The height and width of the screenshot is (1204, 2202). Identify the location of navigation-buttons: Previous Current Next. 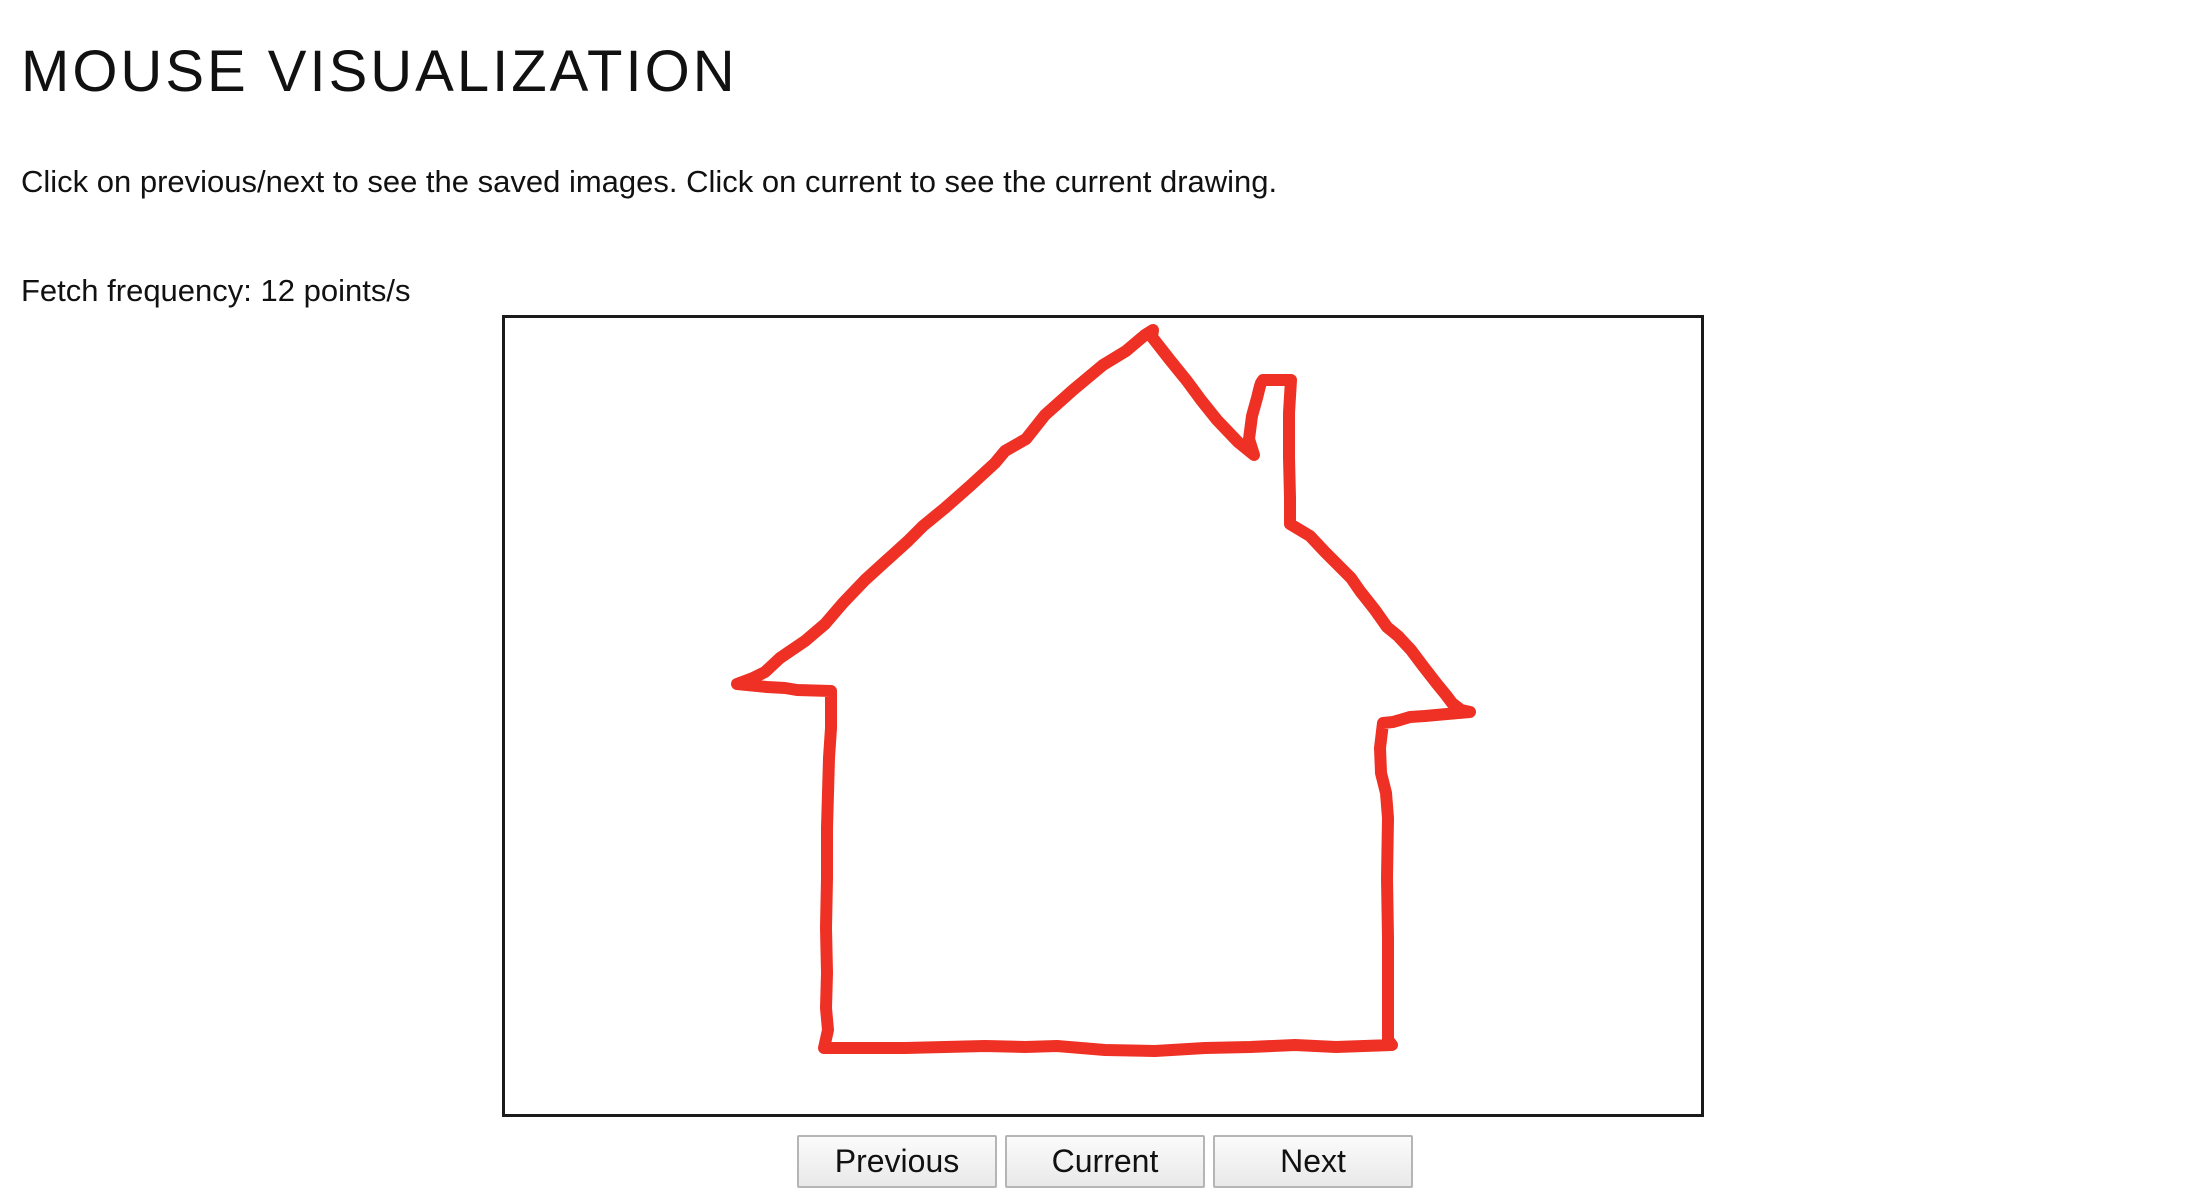
(1105, 1161).